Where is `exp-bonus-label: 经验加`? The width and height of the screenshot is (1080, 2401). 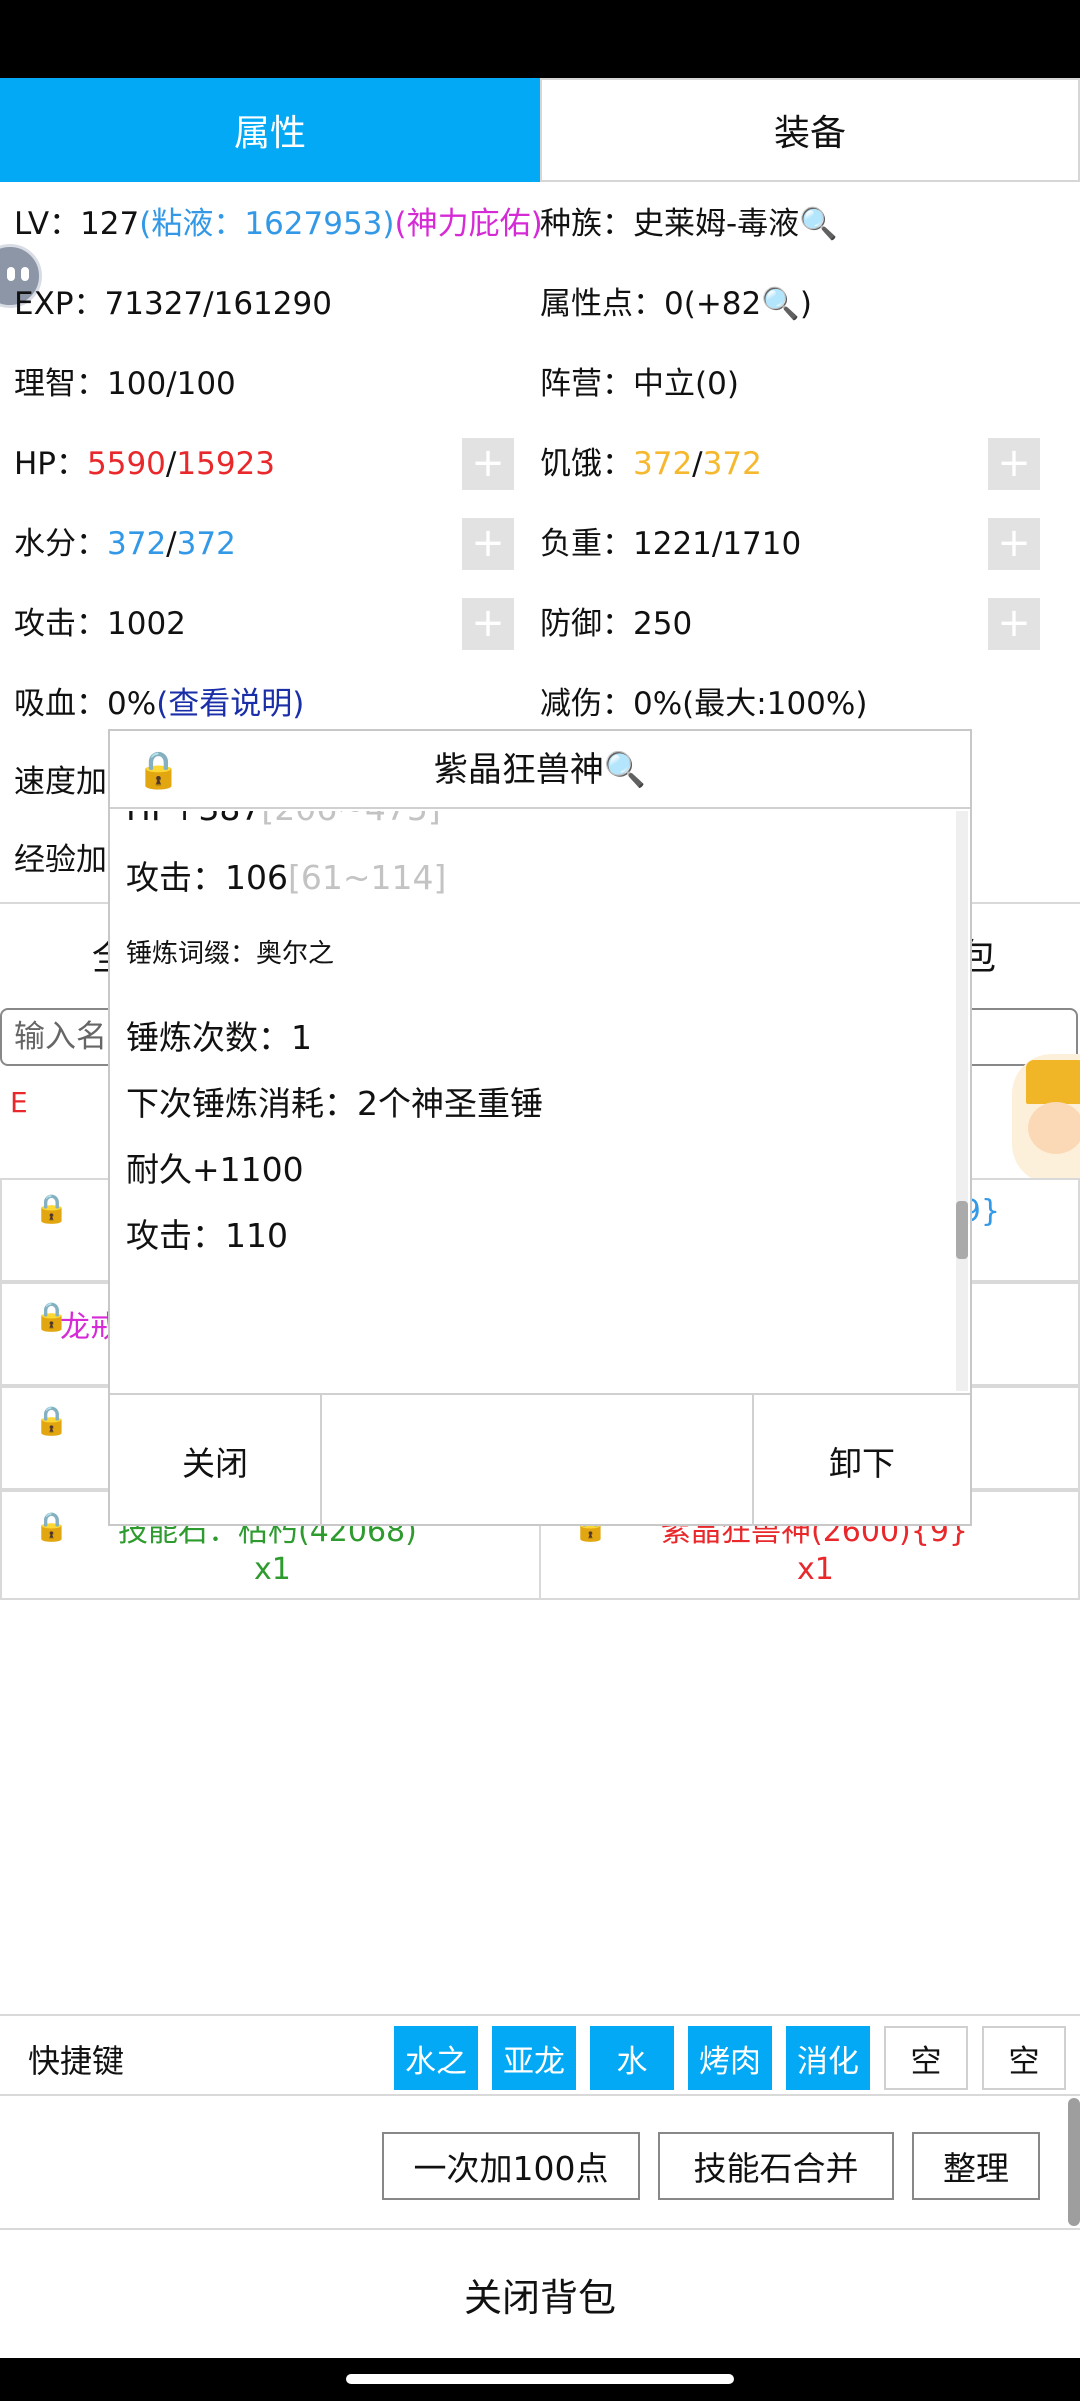 exp-bonus-label: 经验加 is located at coordinates (60, 860).